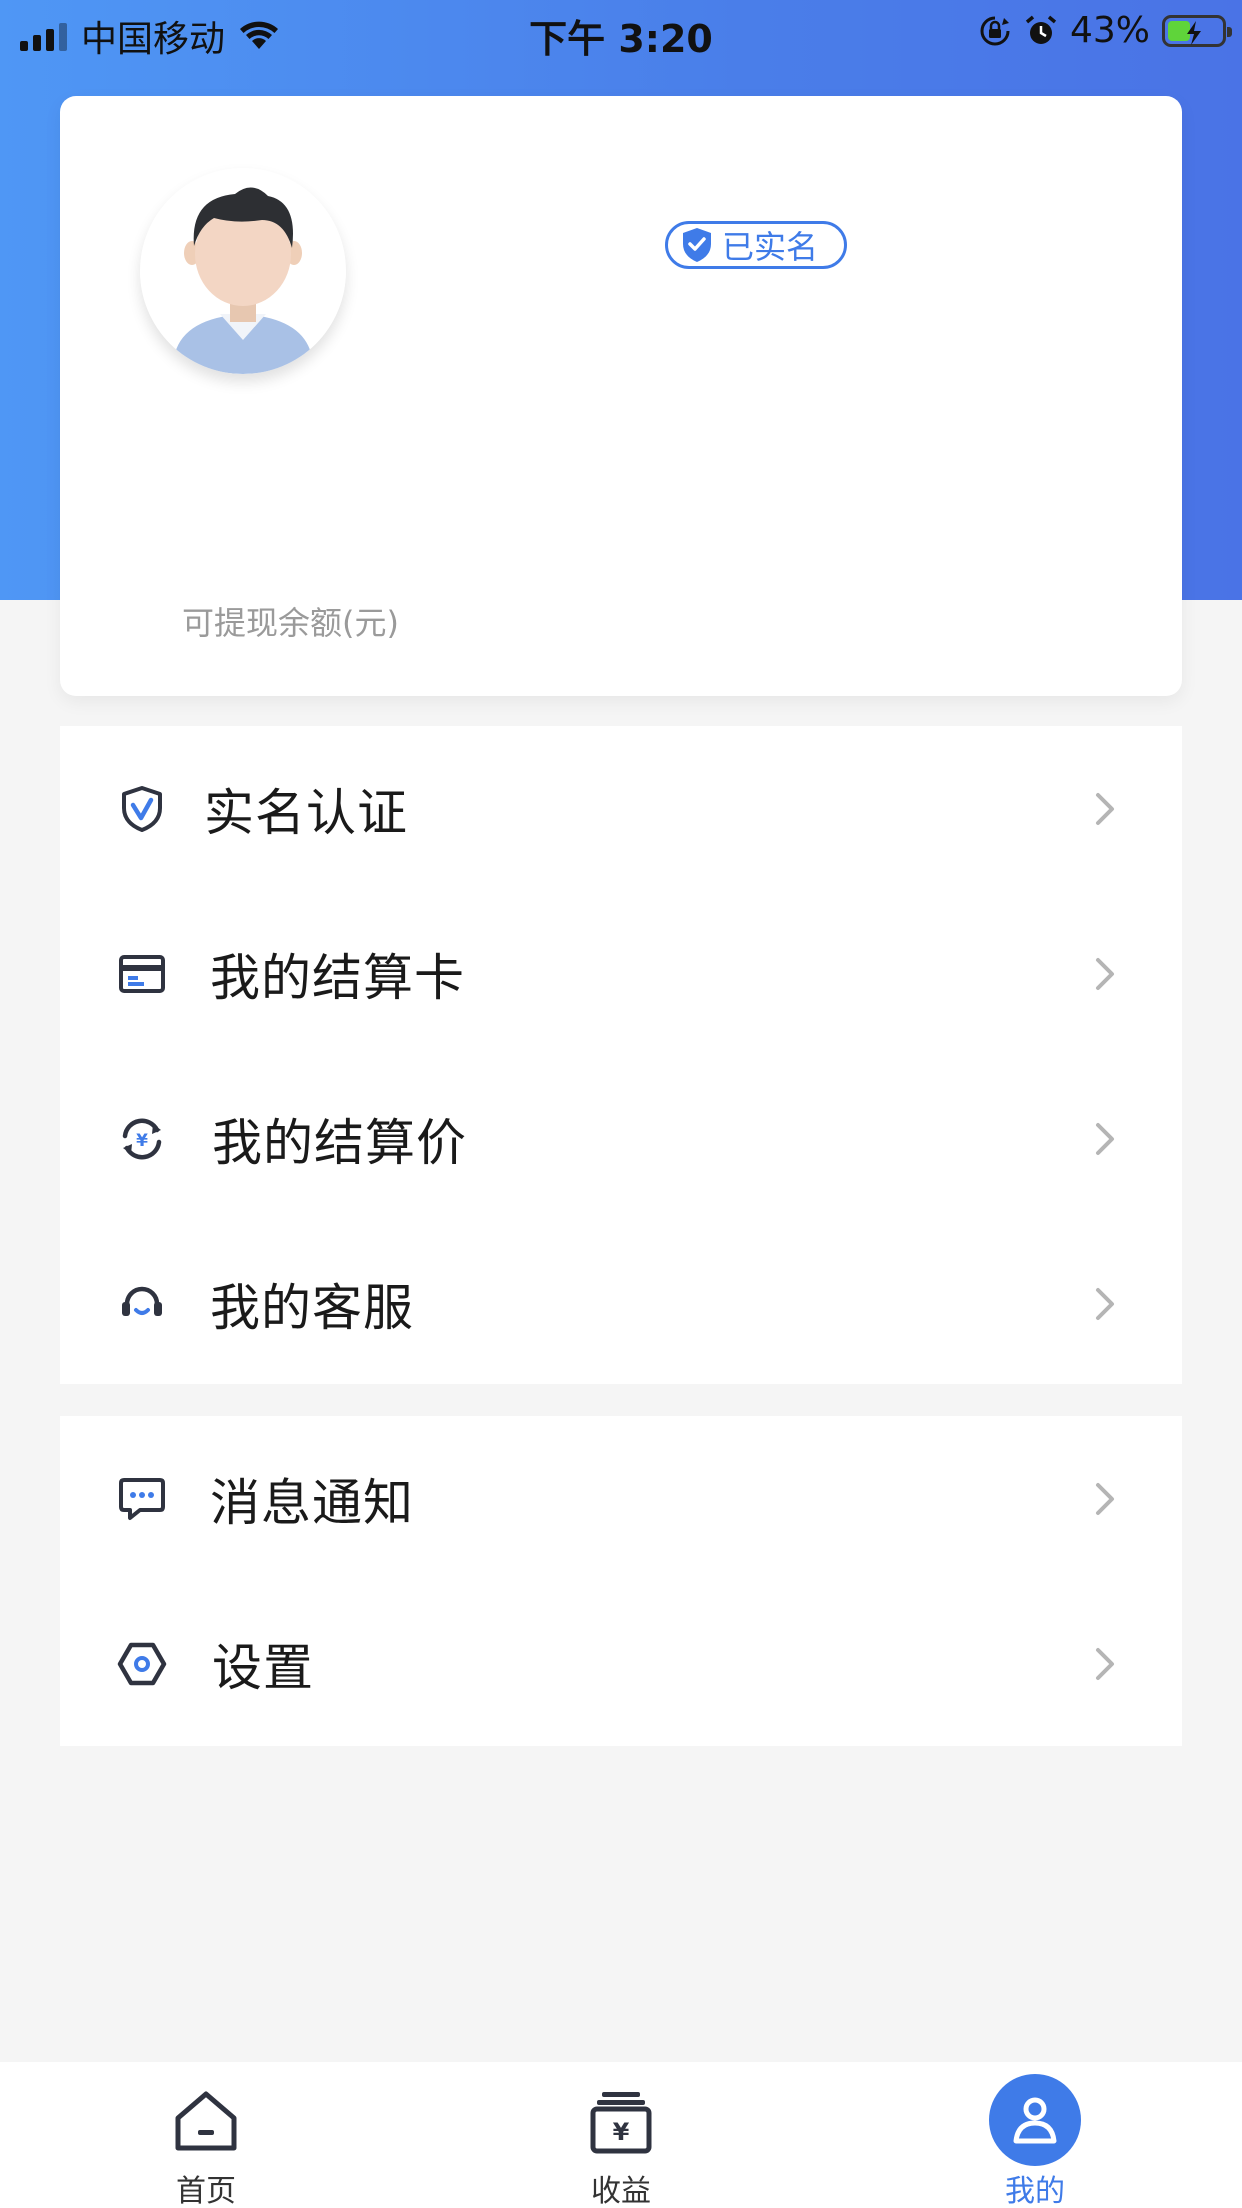 Image resolution: width=1242 pixels, height=2208 pixels. I want to click on menu-item-label: 我的结算价, so click(339, 1142).